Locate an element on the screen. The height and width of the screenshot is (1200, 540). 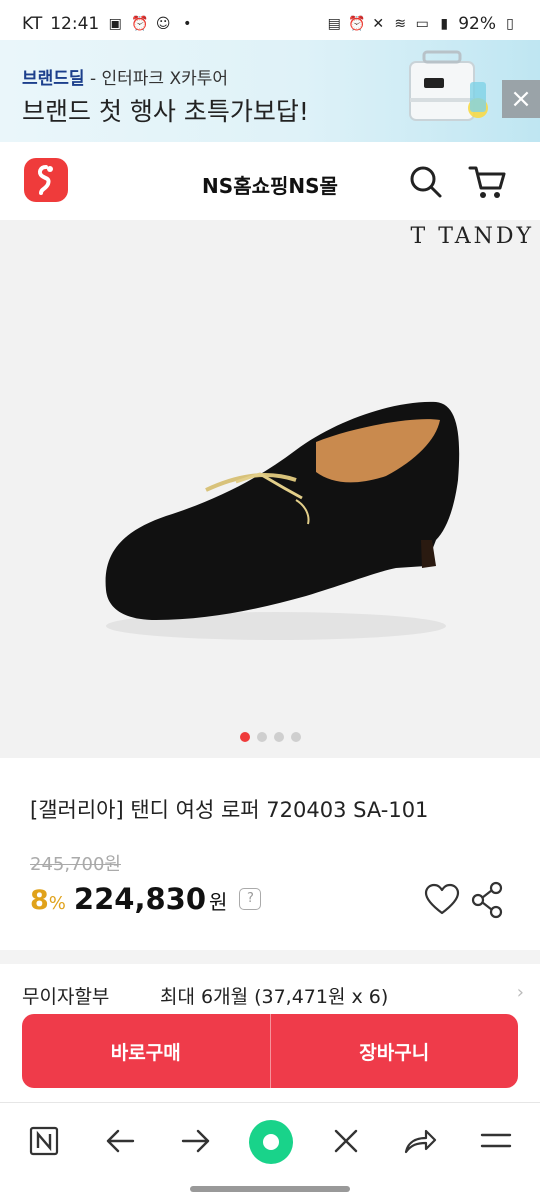
brand-mark-text: TANDY is located at coordinates (486, 236).